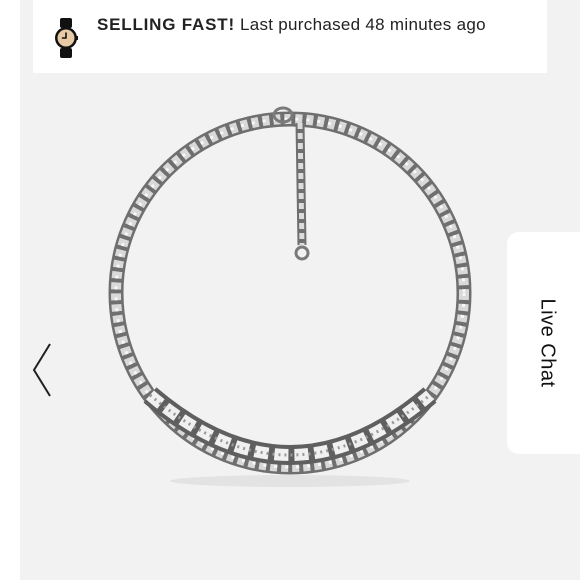 The height and width of the screenshot is (580, 580). What do you see at coordinates (362, 24) in the screenshot?
I see `banner-message: Last purchased 48 minutes ago` at bounding box center [362, 24].